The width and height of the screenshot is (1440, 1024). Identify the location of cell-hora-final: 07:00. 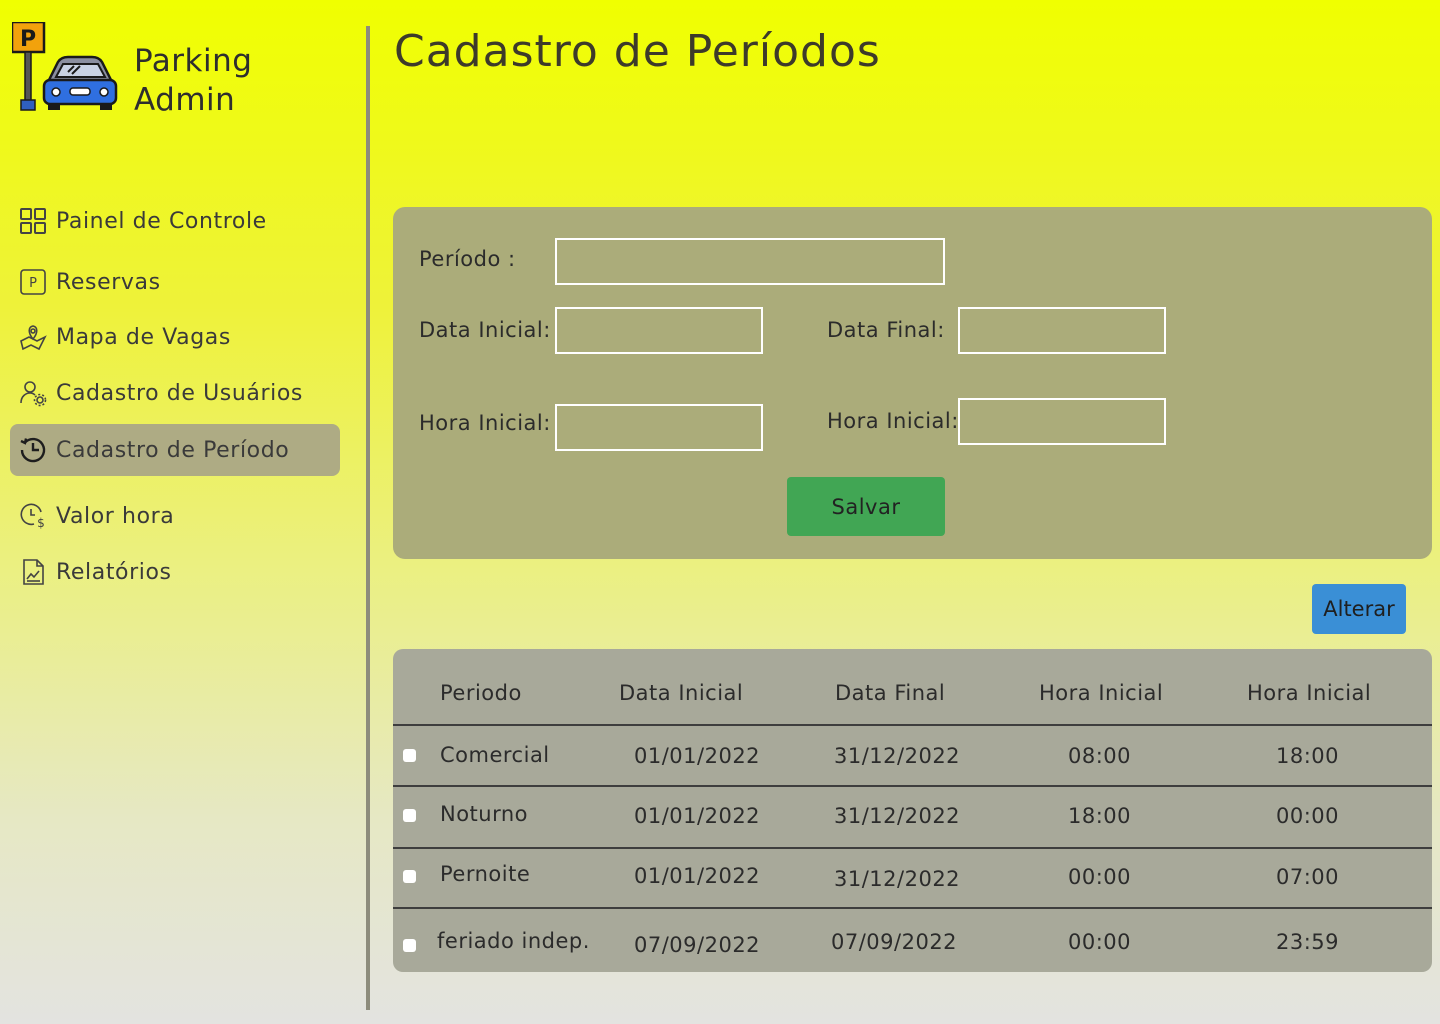
(1308, 877).